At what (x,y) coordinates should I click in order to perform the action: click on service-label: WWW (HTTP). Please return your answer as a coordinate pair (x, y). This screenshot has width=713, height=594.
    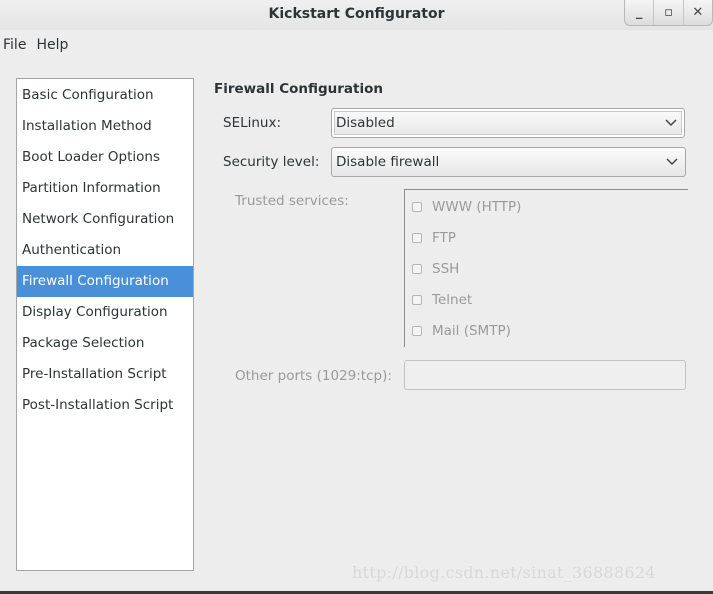
    Looking at the image, I should click on (477, 207).